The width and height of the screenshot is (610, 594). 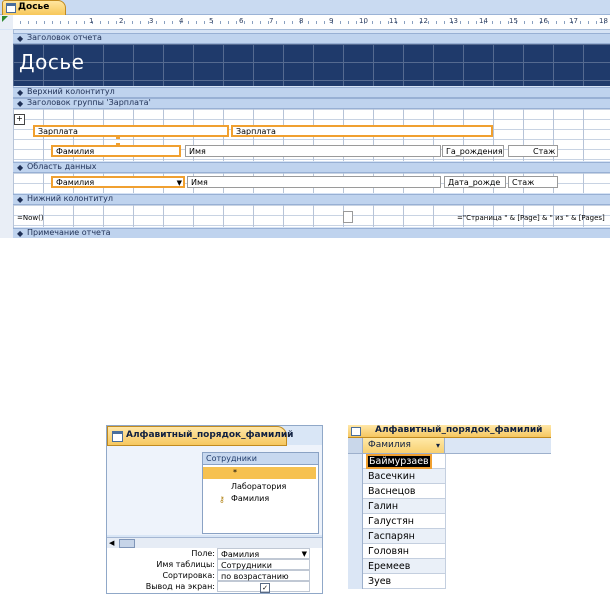 I want to click on document-tab-bar: Досье, so click(x=305, y=7).